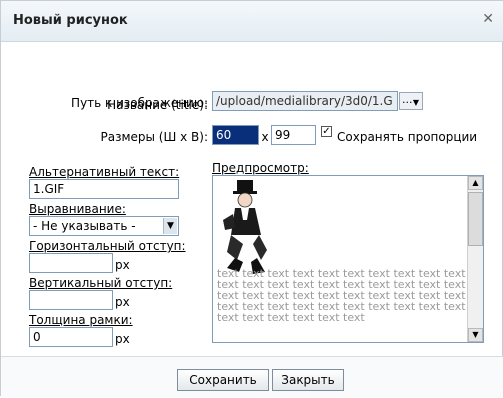 The width and height of the screenshot is (503, 398). I want to click on scroll-down-icon: ▼, so click(475, 335).